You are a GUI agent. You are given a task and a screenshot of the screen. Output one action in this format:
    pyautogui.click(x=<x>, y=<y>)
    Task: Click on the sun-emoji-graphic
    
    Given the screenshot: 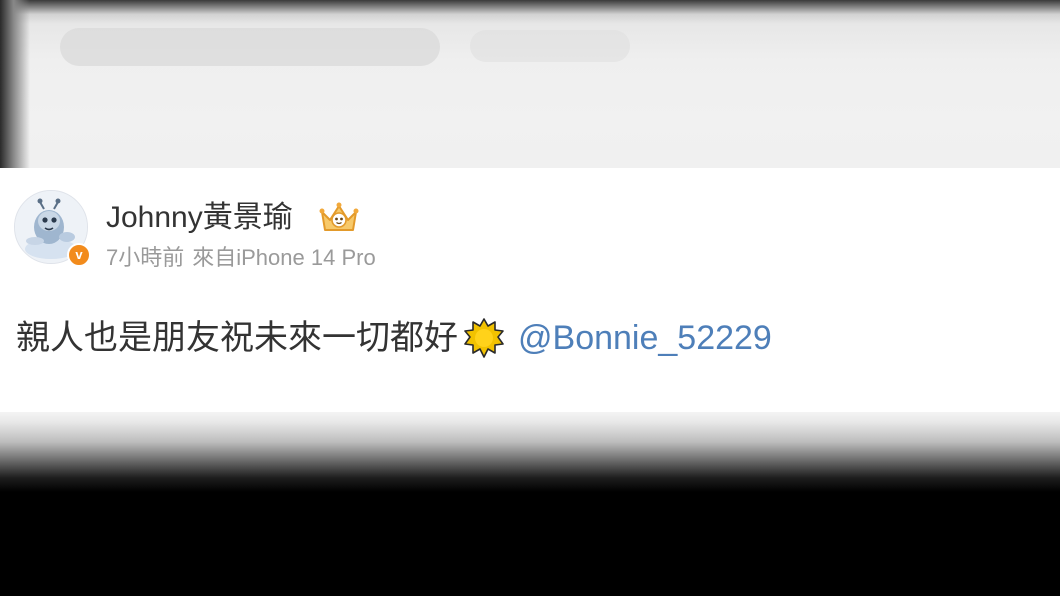 What is the action you would take?
    pyautogui.click(x=484, y=338)
    